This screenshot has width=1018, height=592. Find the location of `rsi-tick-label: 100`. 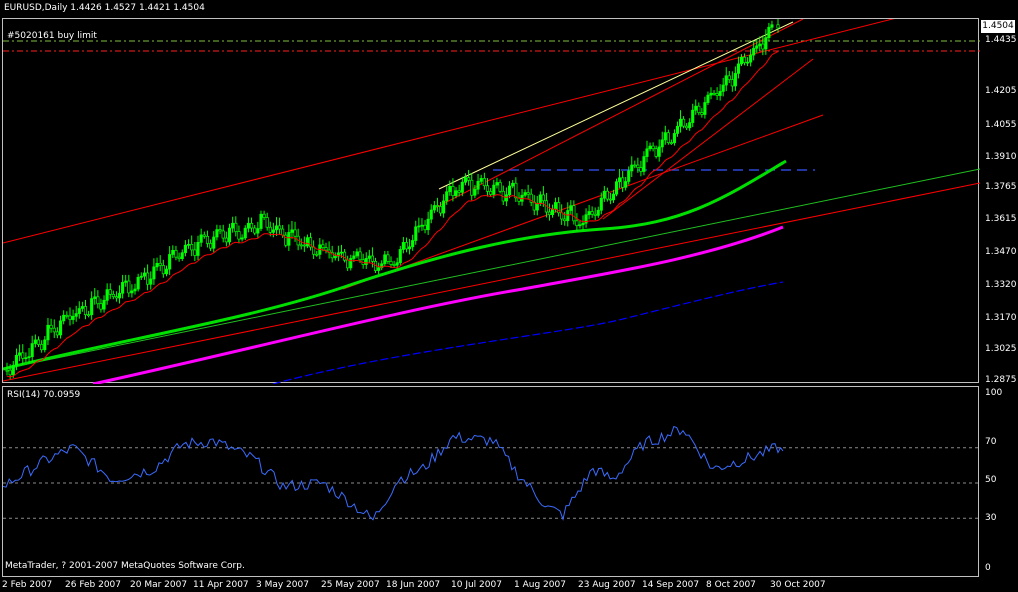

rsi-tick-label: 100 is located at coordinates (994, 393).